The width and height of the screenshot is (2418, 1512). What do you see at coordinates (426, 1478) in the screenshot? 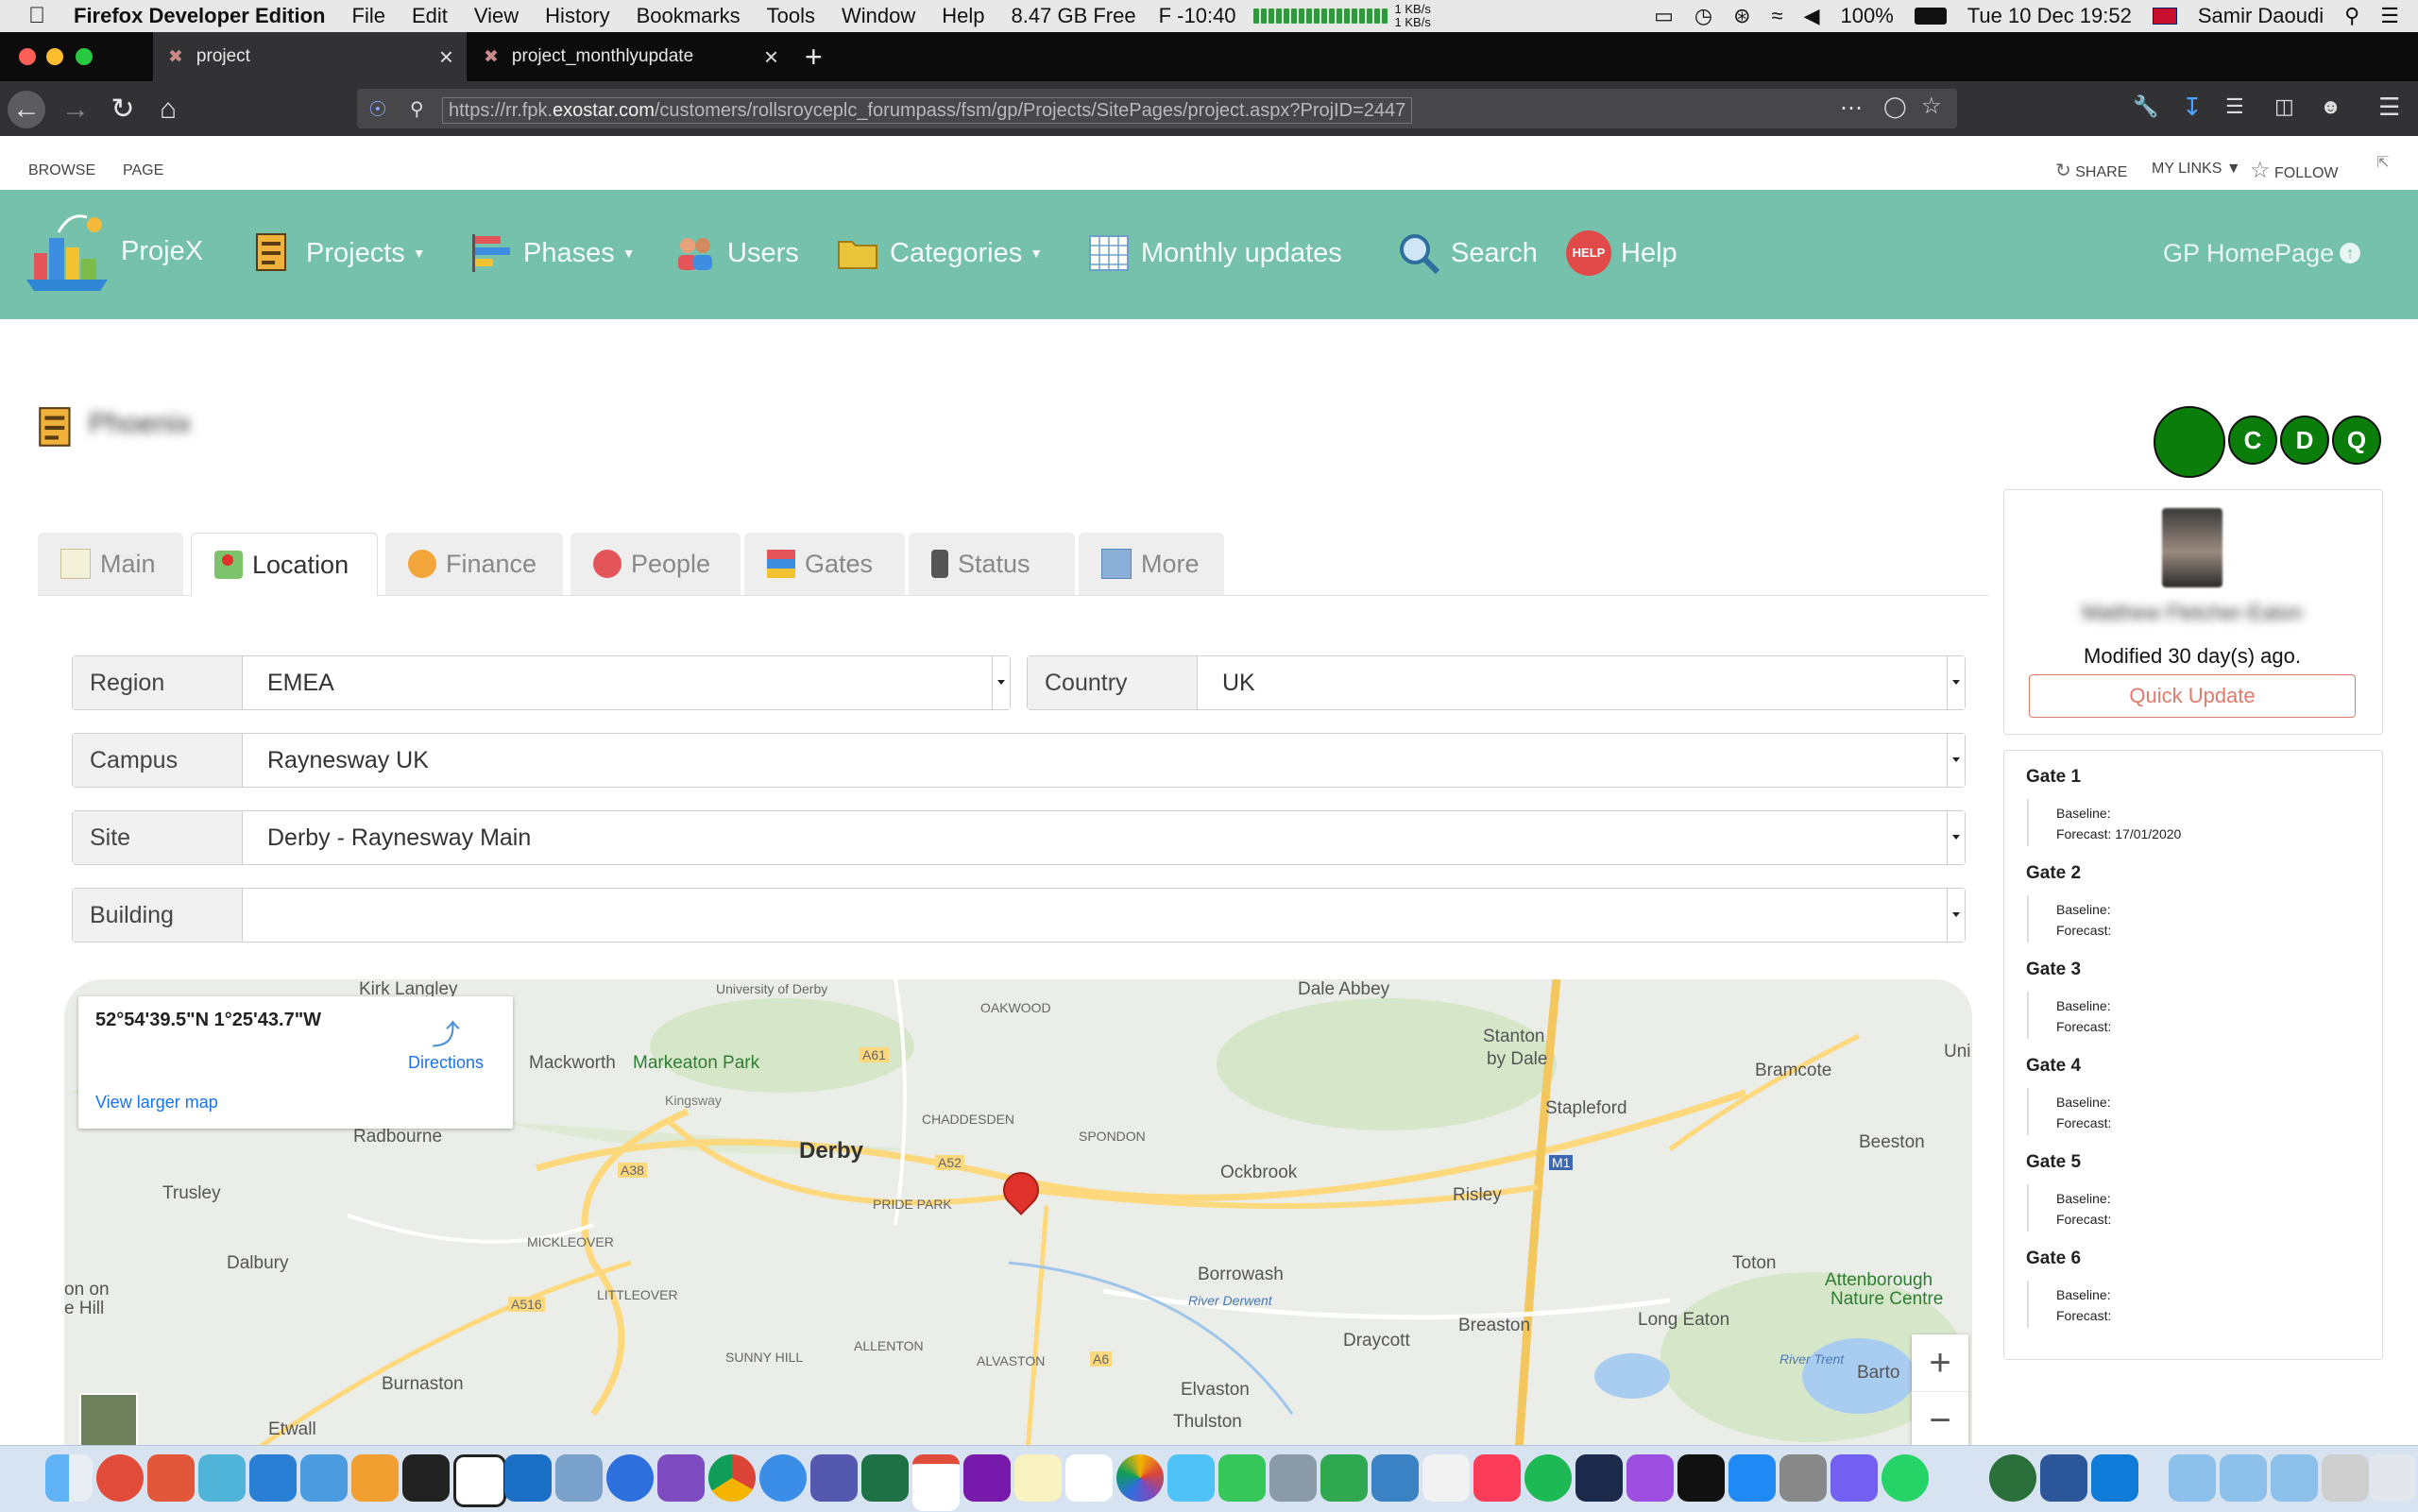
I see `terminal-icon` at bounding box center [426, 1478].